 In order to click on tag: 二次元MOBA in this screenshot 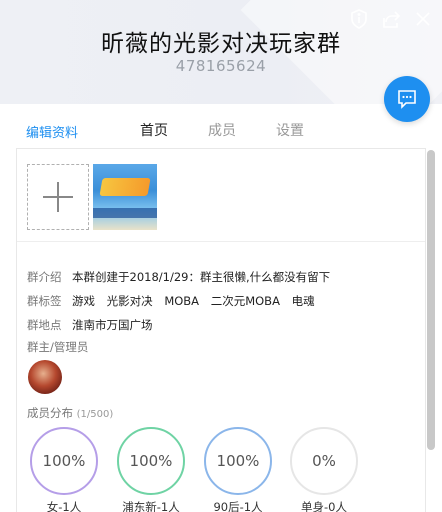, I will do `click(245, 301)`.